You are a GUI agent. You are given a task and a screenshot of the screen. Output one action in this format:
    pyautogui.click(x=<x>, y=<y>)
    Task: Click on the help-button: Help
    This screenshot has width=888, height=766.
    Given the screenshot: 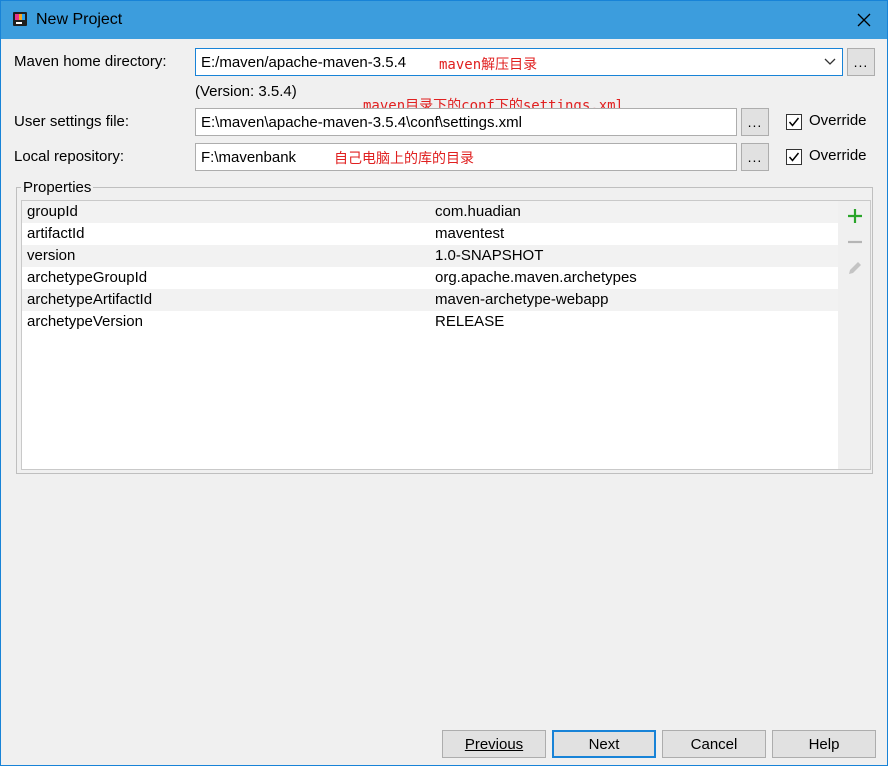 What is the action you would take?
    pyautogui.click(x=824, y=744)
    